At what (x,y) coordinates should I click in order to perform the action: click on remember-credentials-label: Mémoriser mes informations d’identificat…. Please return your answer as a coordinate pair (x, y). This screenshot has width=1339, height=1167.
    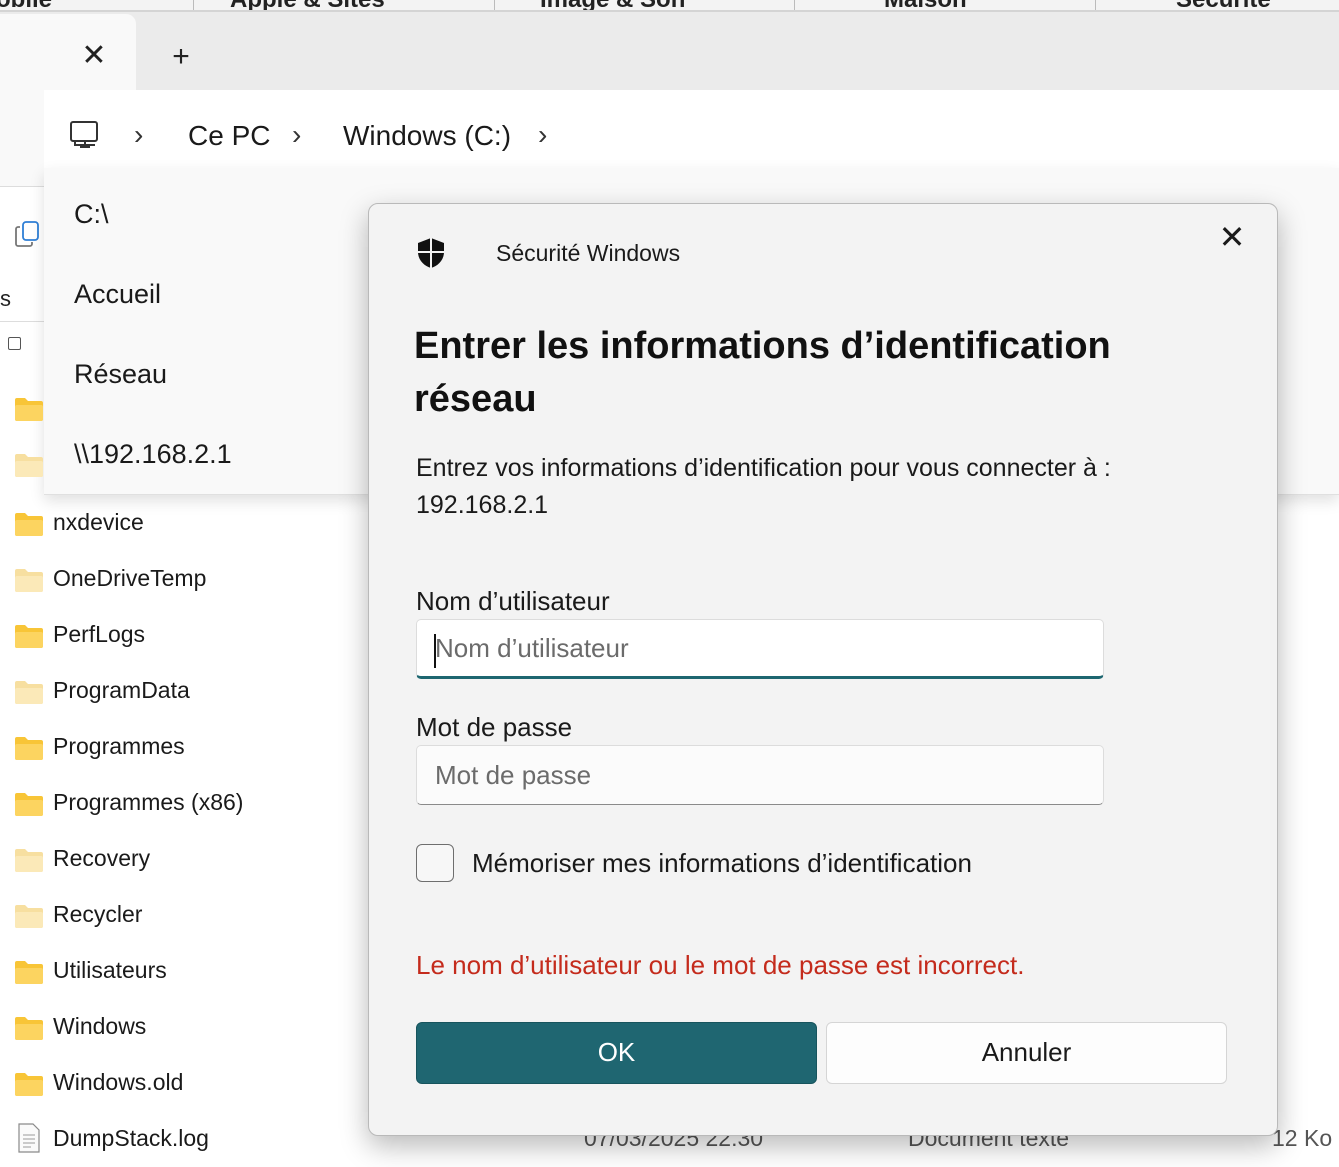
    Looking at the image, I should click on (722, 863).